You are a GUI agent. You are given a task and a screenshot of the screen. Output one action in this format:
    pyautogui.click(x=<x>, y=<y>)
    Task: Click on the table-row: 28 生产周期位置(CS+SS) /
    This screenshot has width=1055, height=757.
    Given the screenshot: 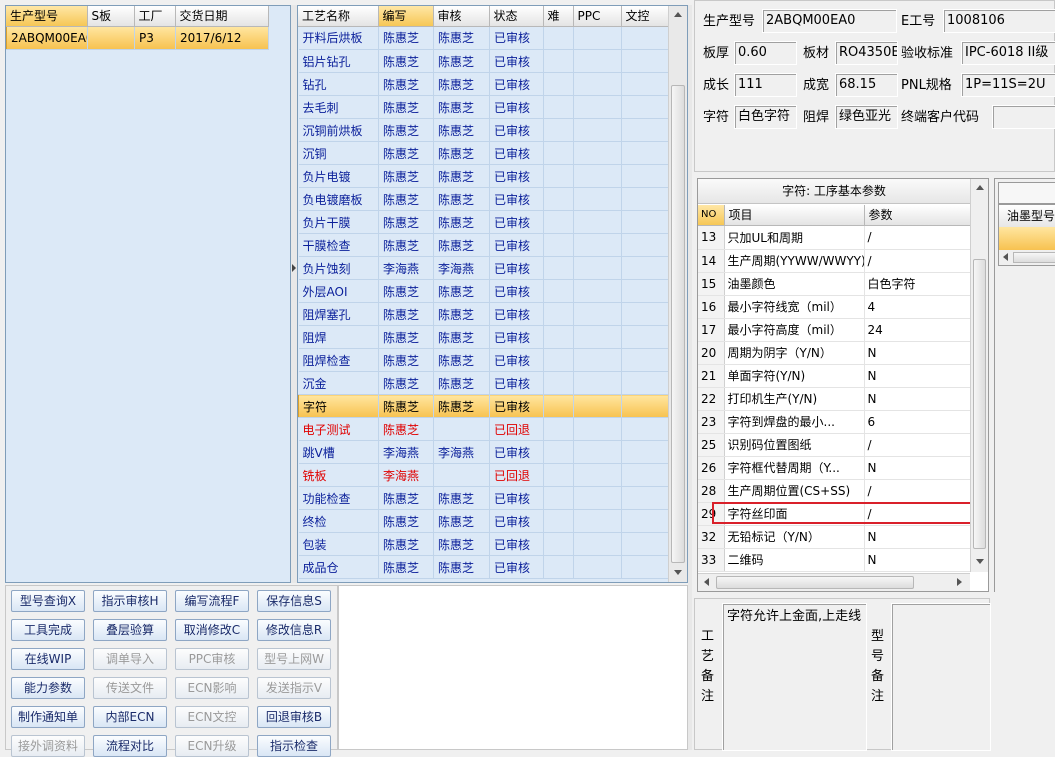 What is the action you would take?
    pyautogui.click(x=834, y=491)
    